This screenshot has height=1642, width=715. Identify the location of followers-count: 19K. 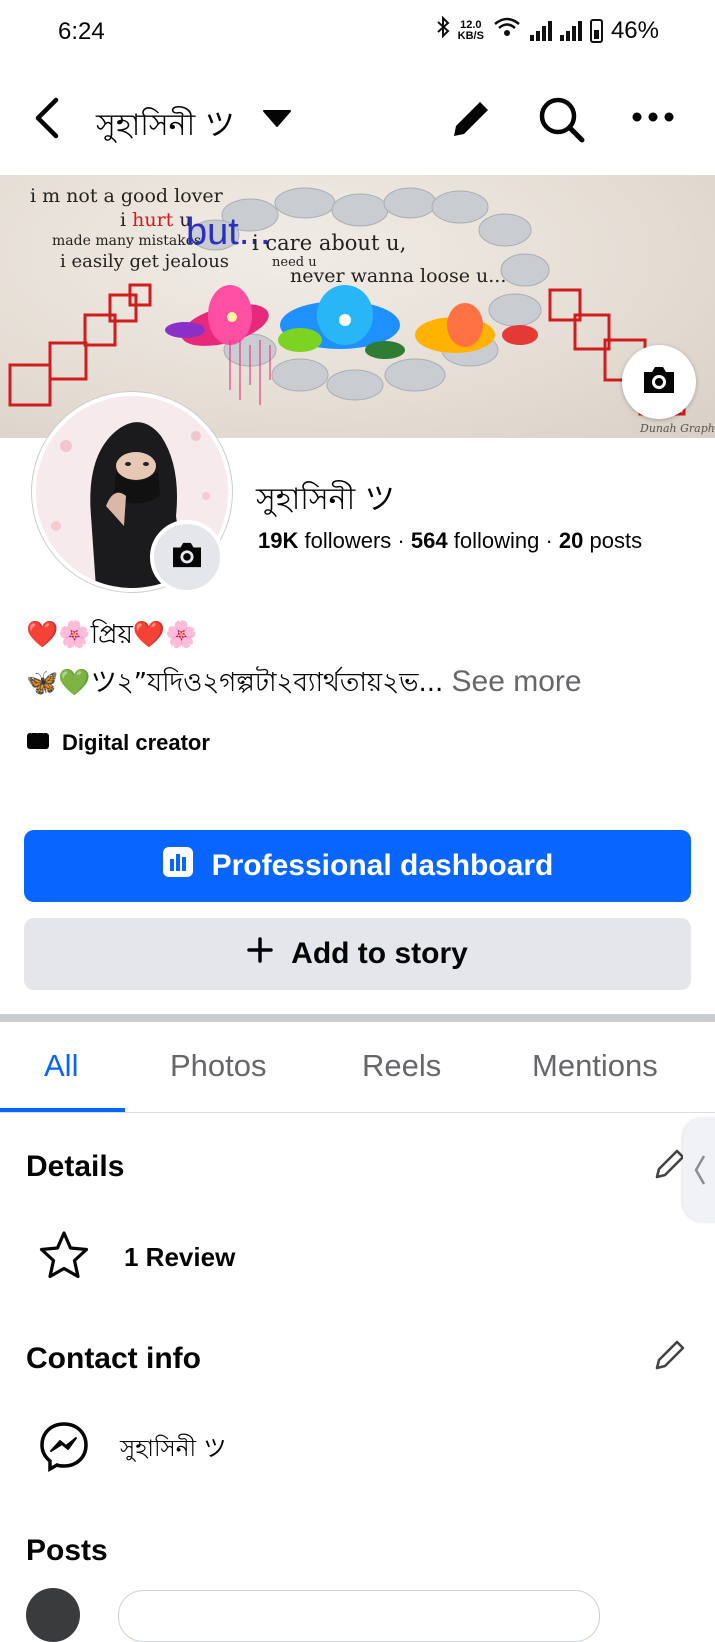
(278, 540).